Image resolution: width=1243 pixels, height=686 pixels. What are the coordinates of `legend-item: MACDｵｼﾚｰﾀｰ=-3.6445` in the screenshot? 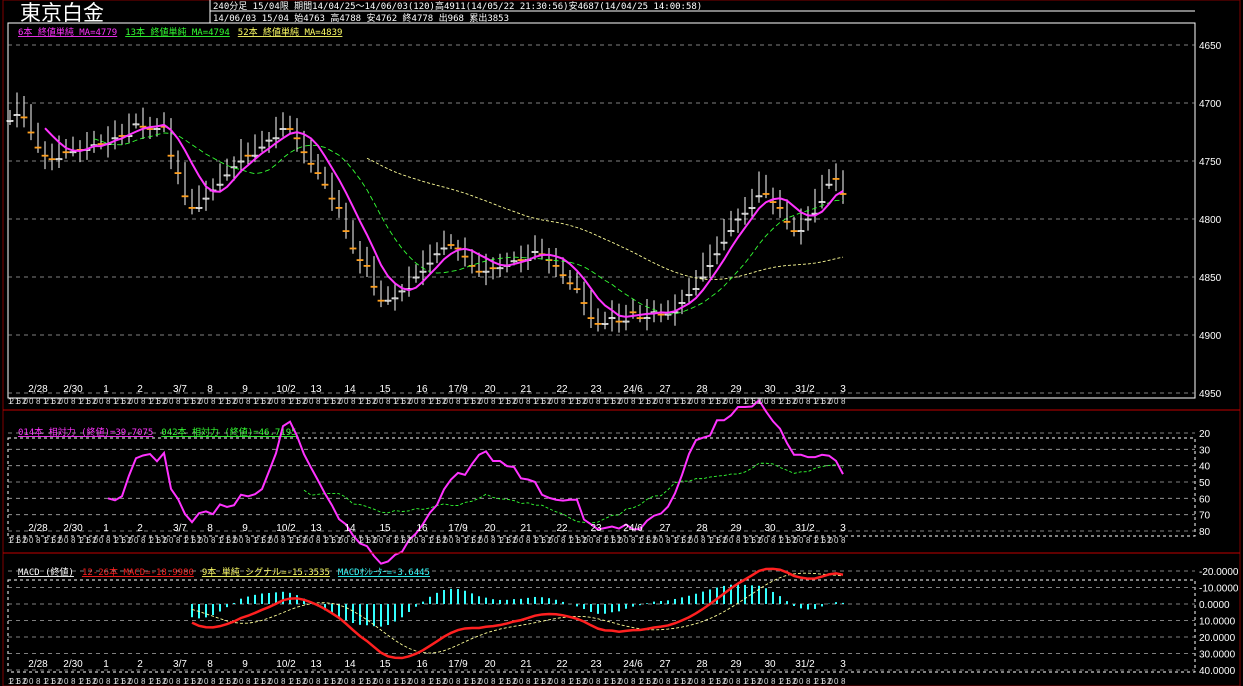 It's located at (384, 572).